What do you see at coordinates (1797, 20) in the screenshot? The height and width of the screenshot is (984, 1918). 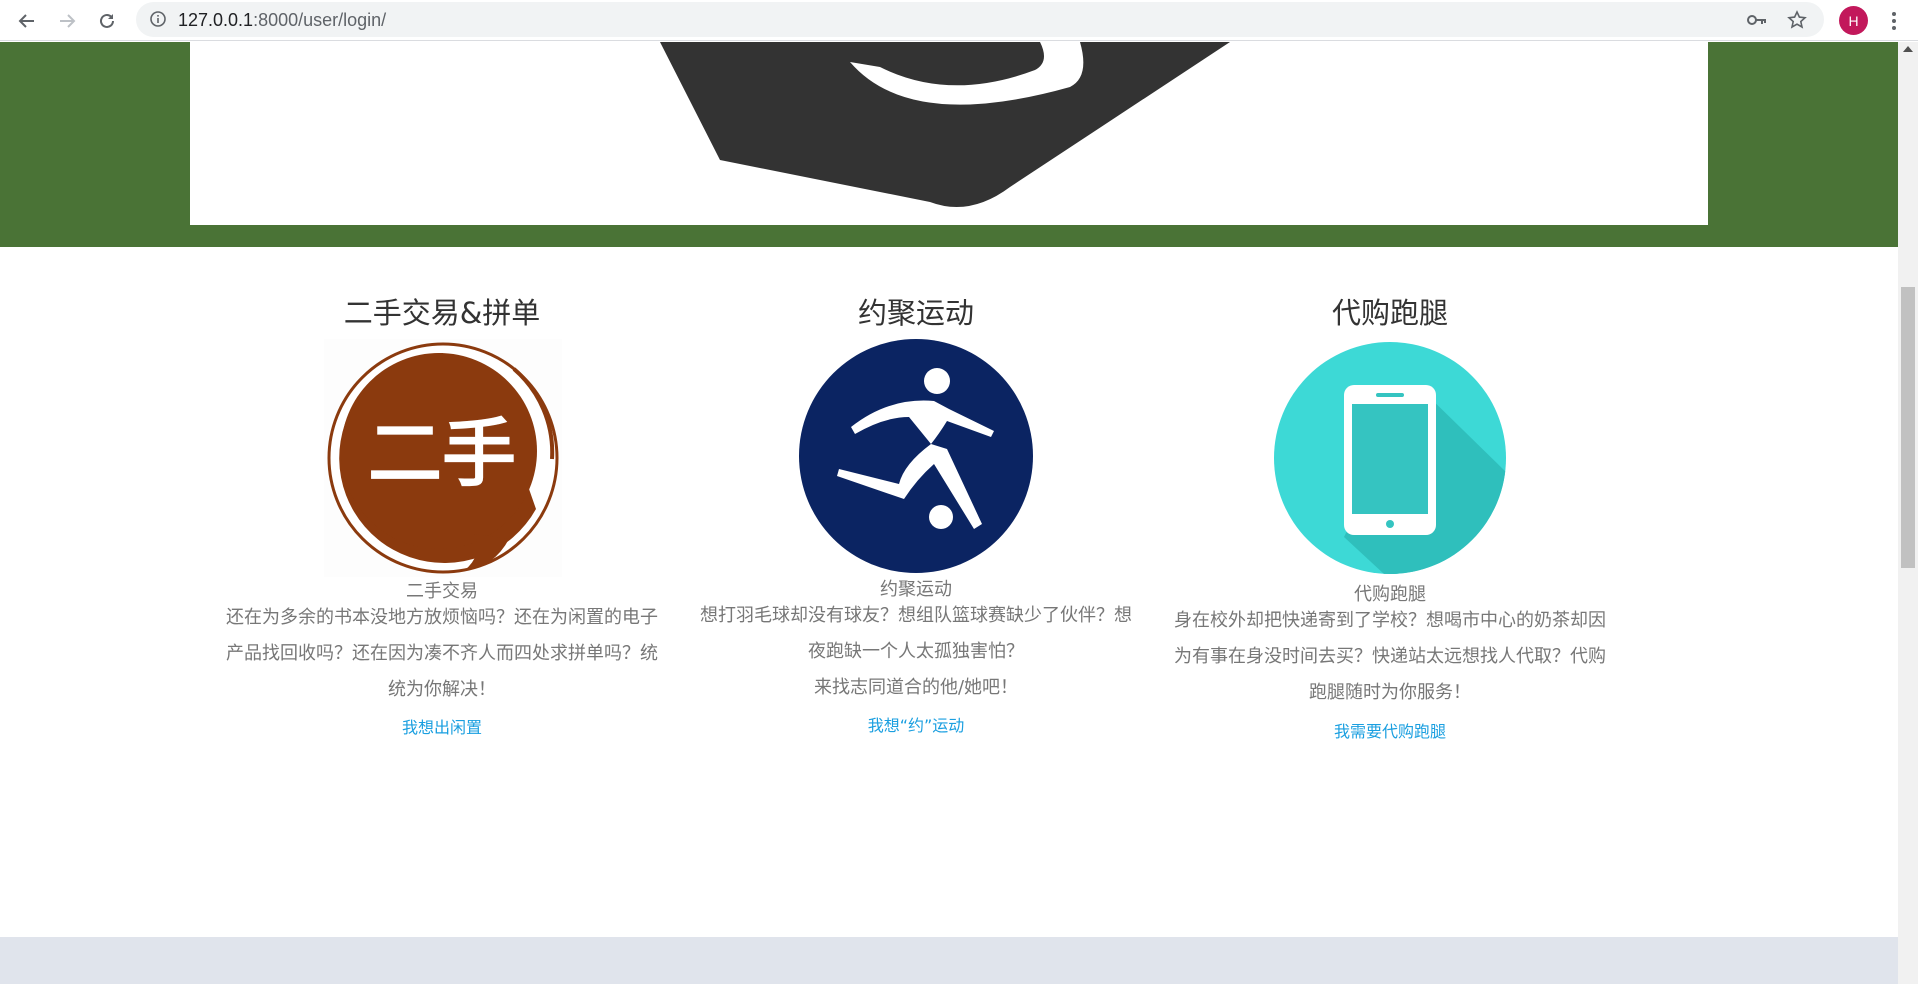 I see `star-icon` at bounding box center [1797, 20].